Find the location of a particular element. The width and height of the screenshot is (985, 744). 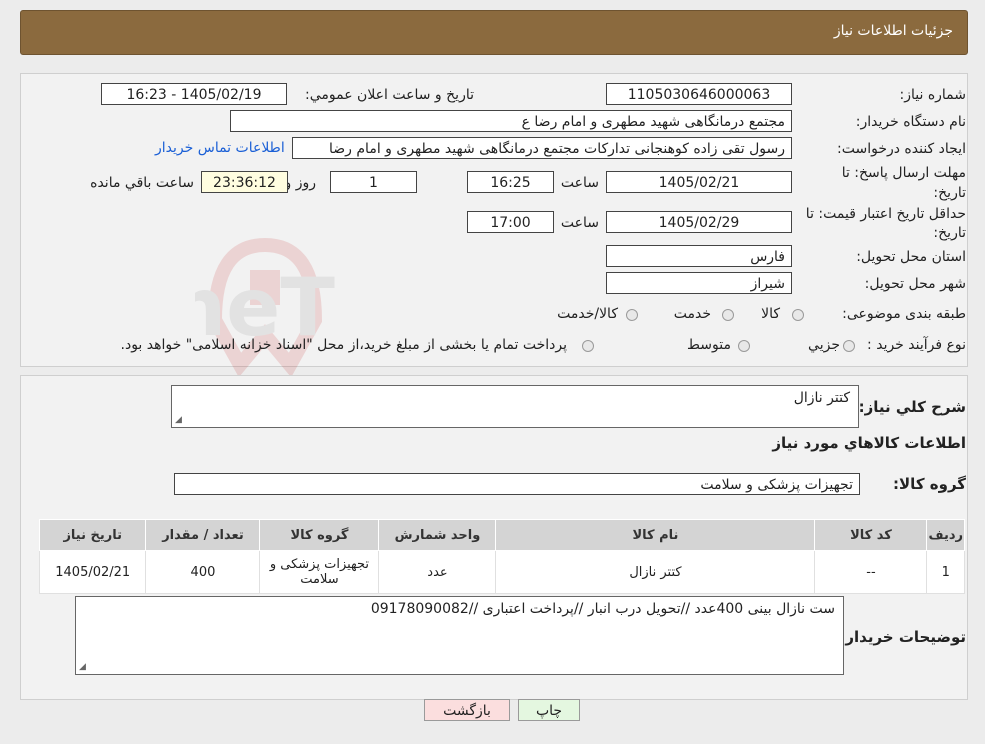

cell-need-date: 1405/02/21 is located at coordinates (92, 572).